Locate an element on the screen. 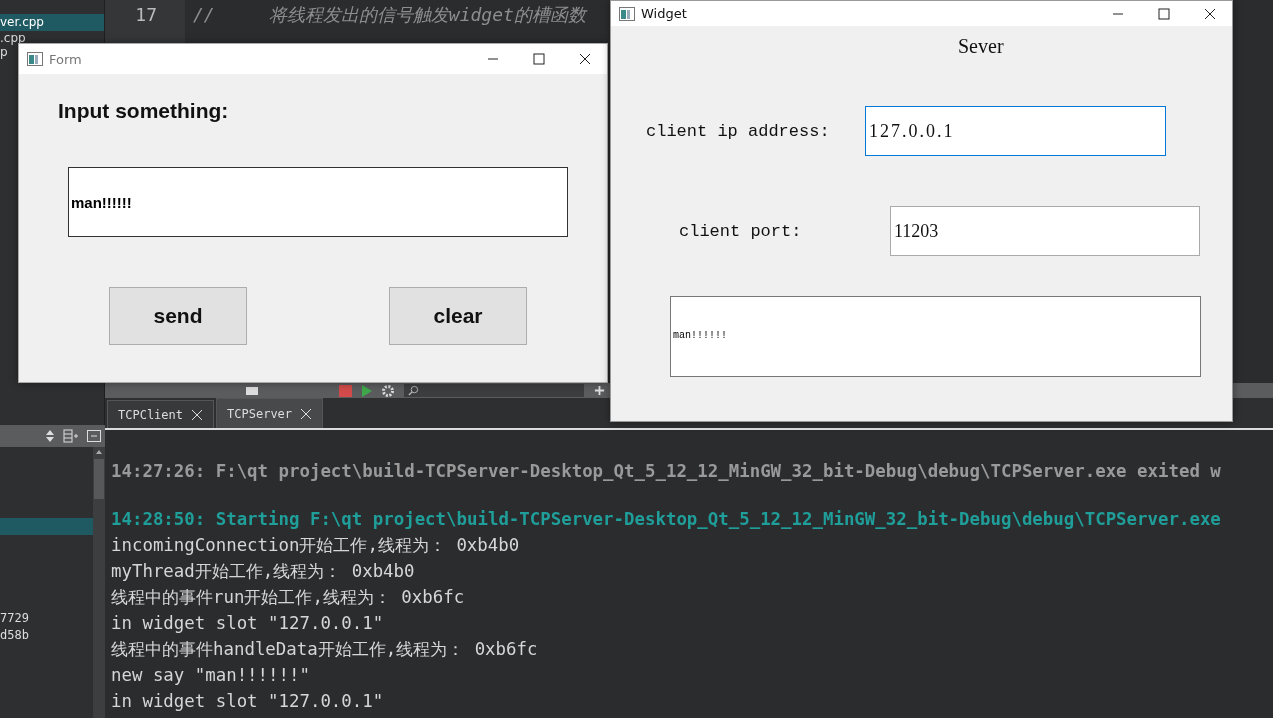 This screenshot has width=1273, height=718. clear-icon is located at coordinates (252, 390).